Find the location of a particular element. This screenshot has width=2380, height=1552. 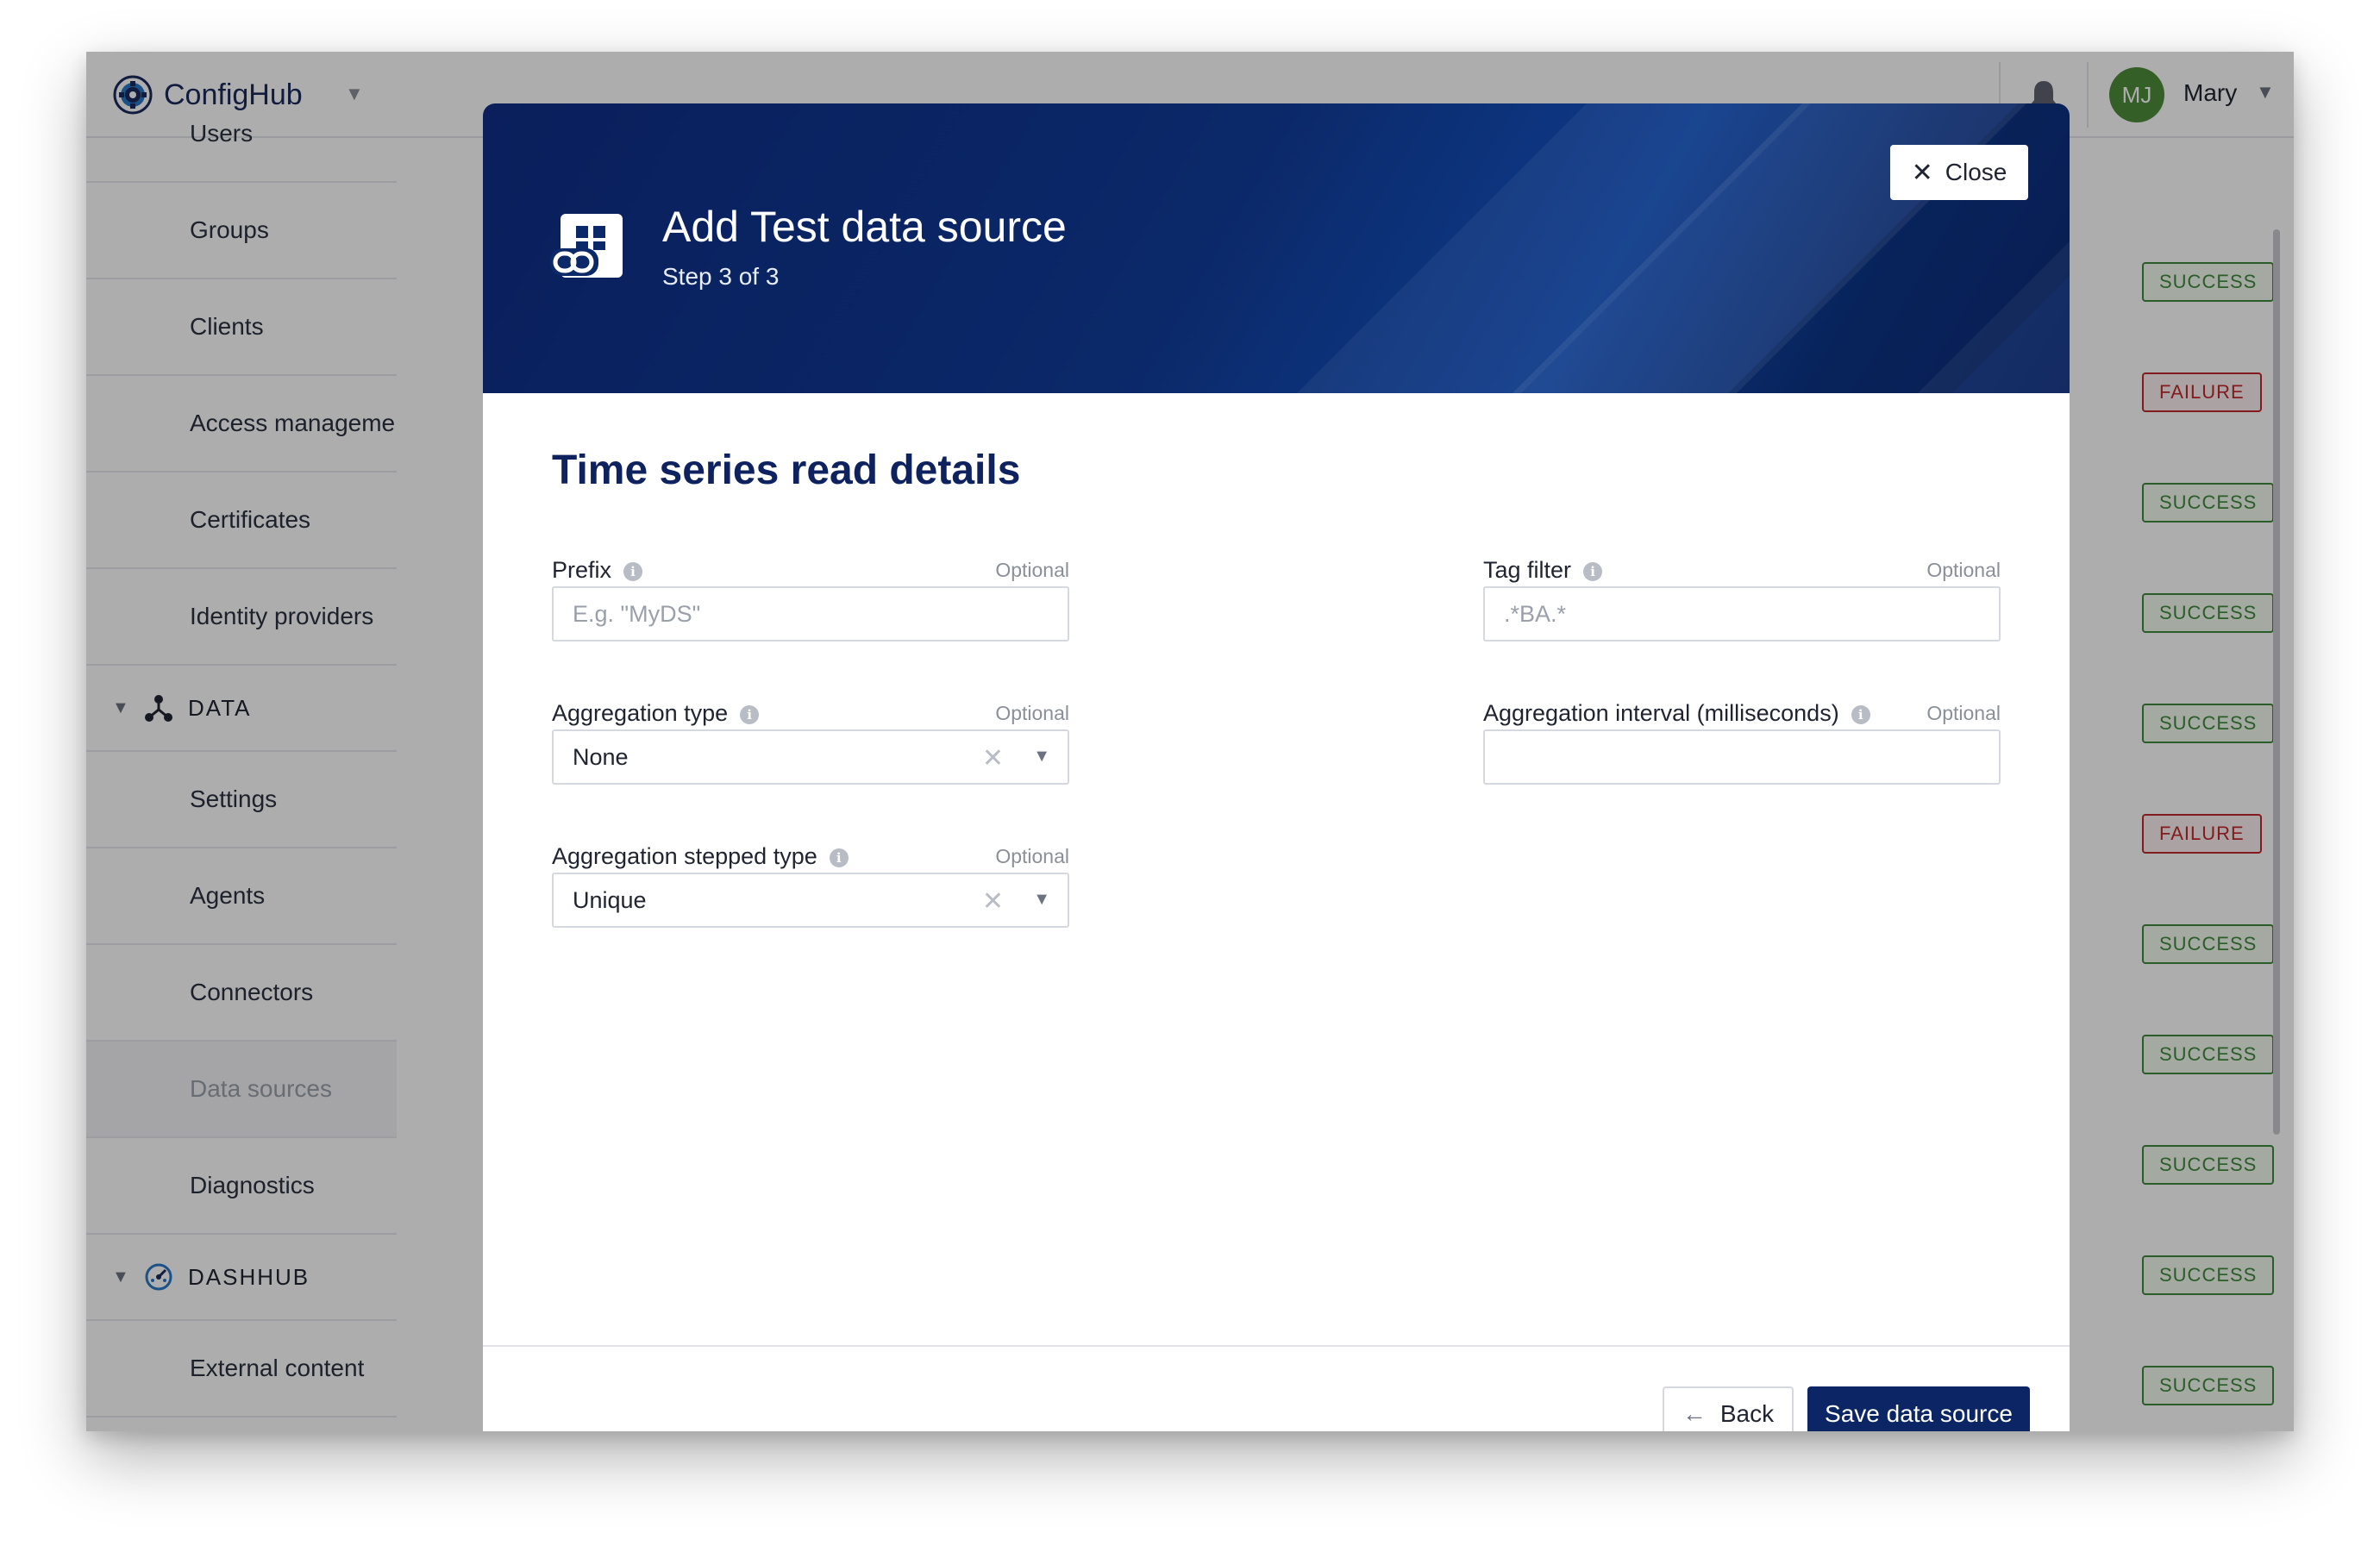

back-button: ← Back is located at coordinates (1729, 1409).